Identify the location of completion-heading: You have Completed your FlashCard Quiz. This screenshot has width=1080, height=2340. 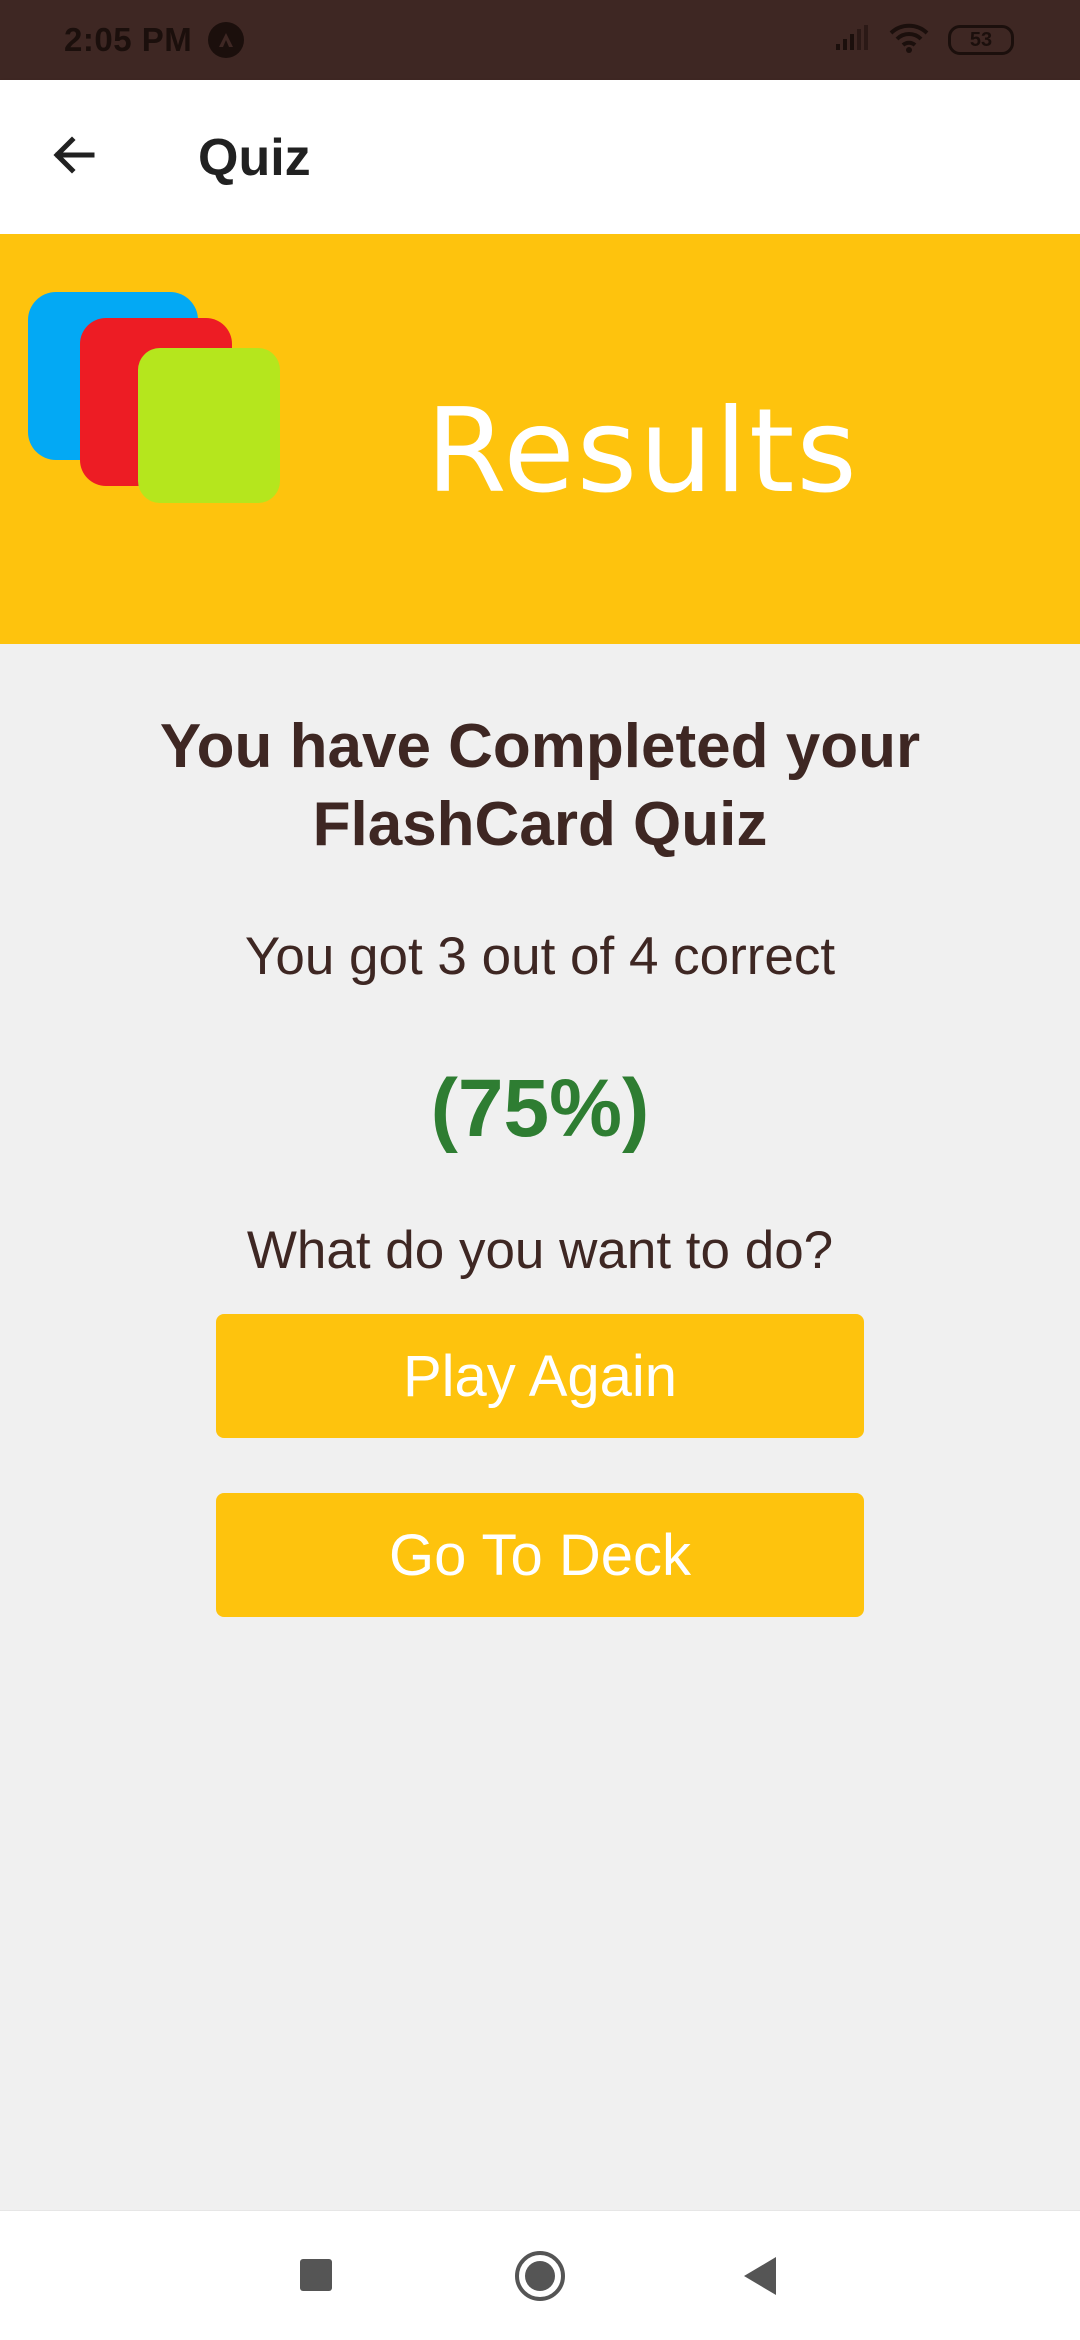
(540, 785).